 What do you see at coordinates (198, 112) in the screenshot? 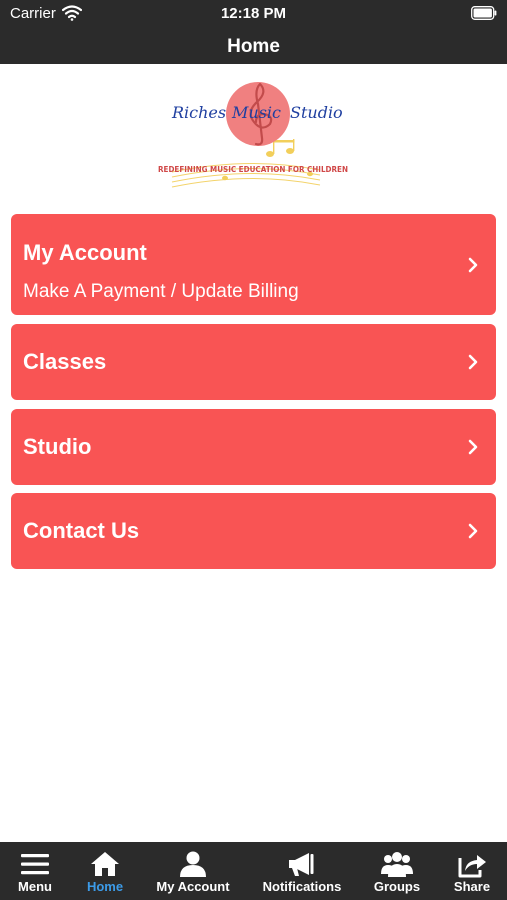
I see `logo-word-riches: Riches` at bounding box center [198, 112].